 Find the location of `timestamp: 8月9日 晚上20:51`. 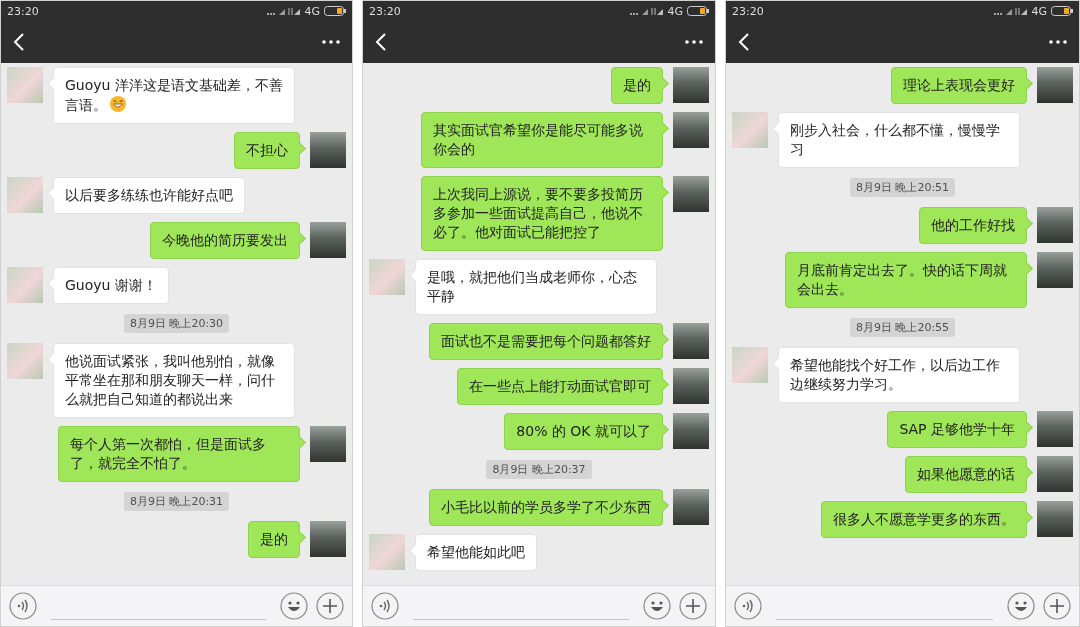

timestamp: 8月9日 晚上20:51 is located at coordinates (902, 187).